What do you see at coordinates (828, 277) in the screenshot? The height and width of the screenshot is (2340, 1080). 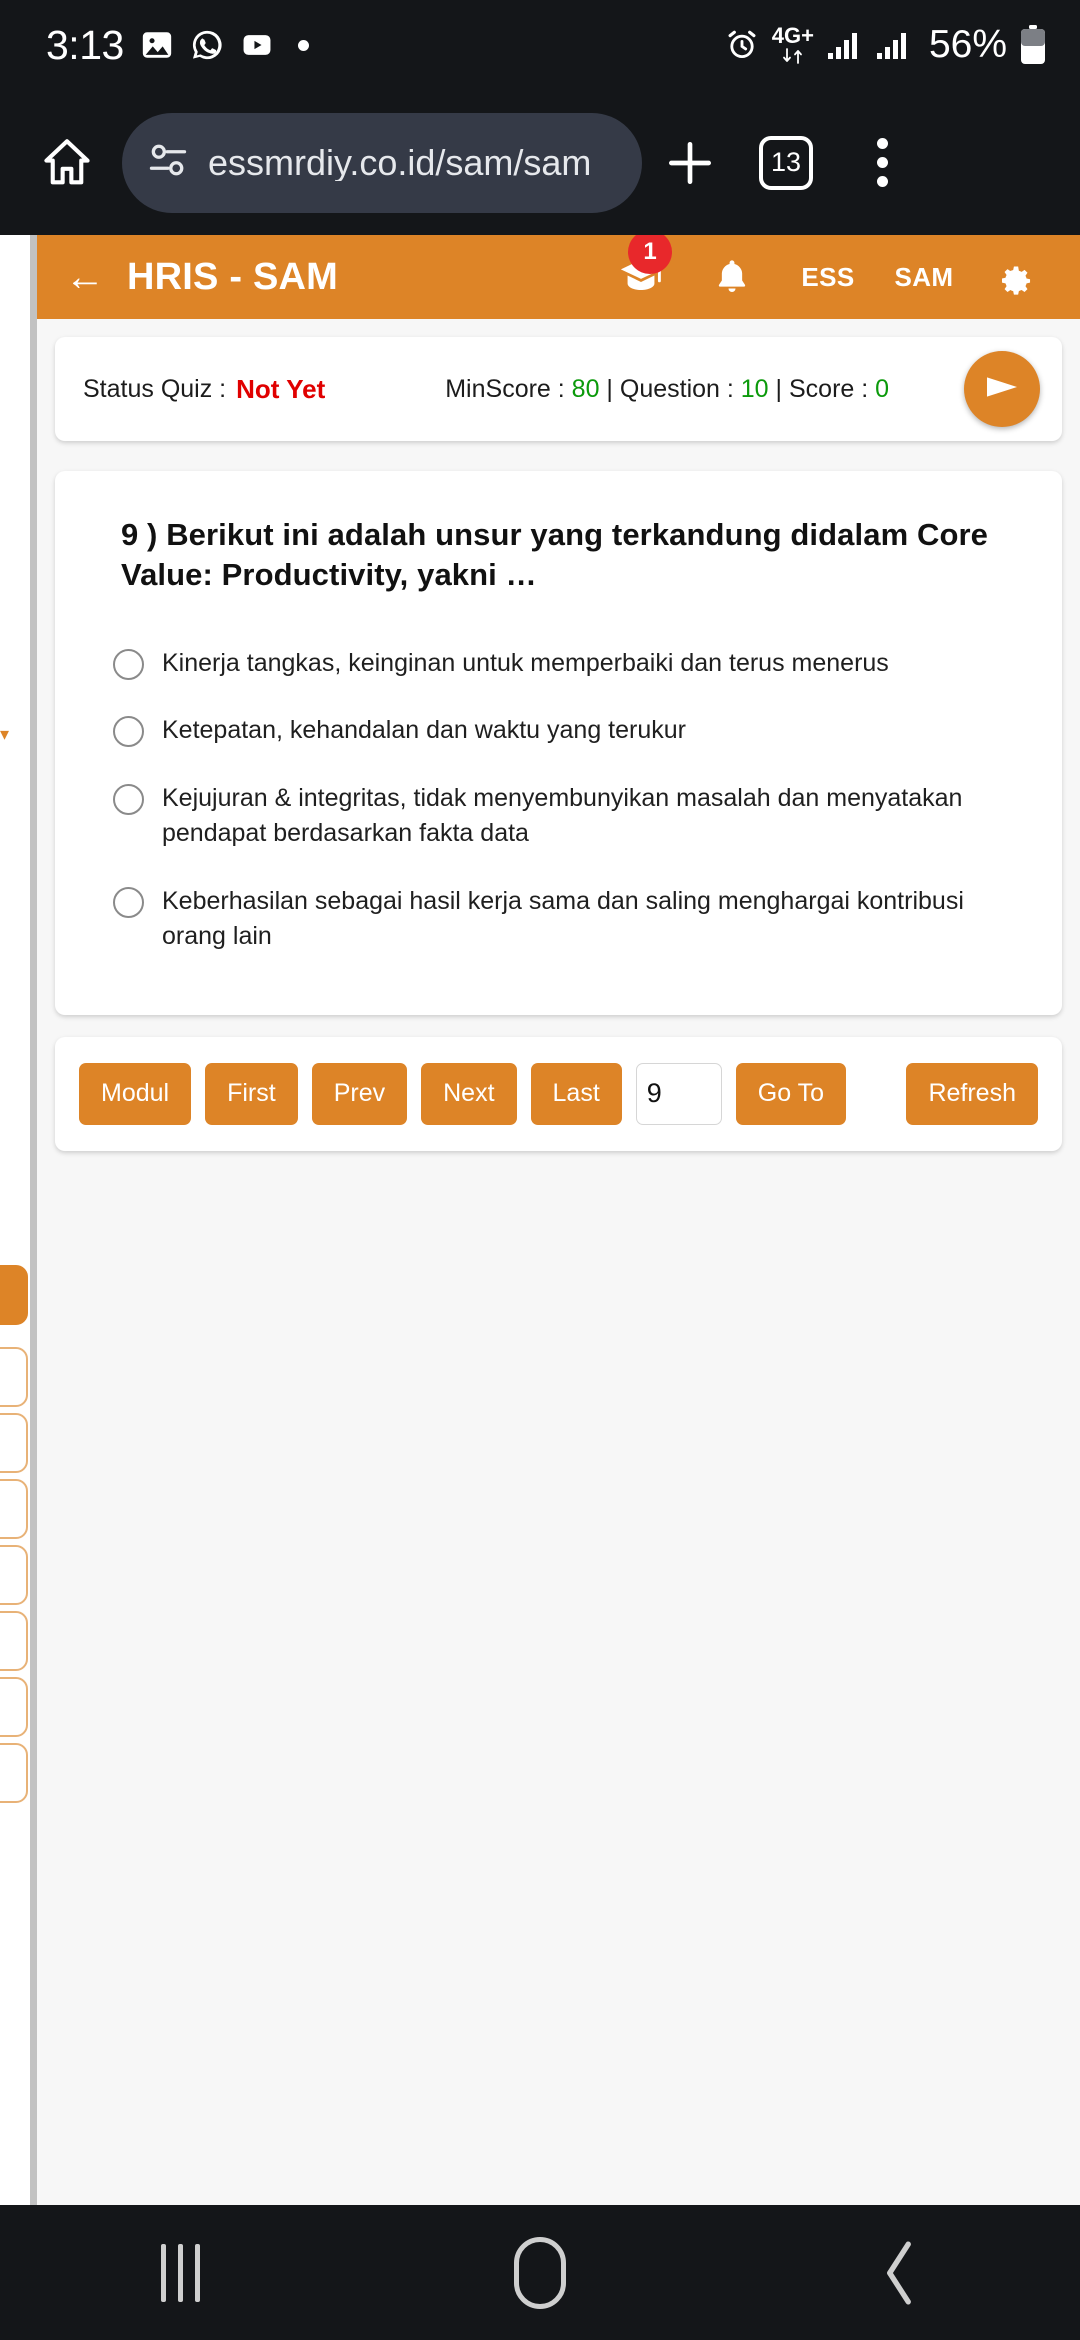 I see `tab-ess: ESS` at bounding box center [828, 277].